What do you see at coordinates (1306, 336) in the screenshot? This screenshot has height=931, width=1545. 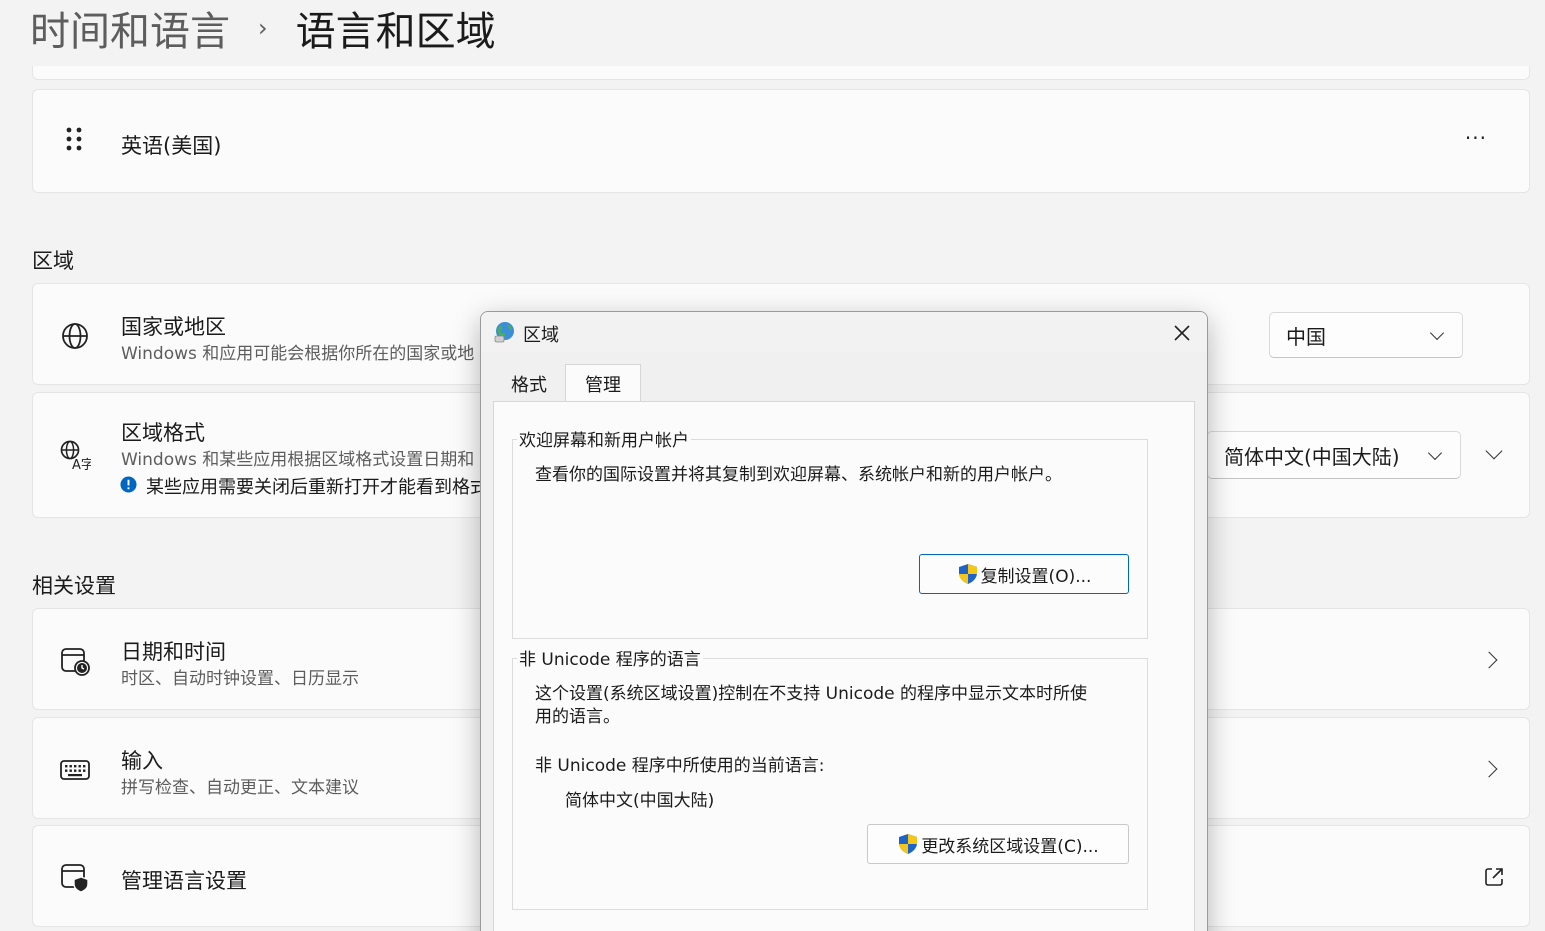 I see `country-region-value: 中国` at bounding box center [1306, 336].